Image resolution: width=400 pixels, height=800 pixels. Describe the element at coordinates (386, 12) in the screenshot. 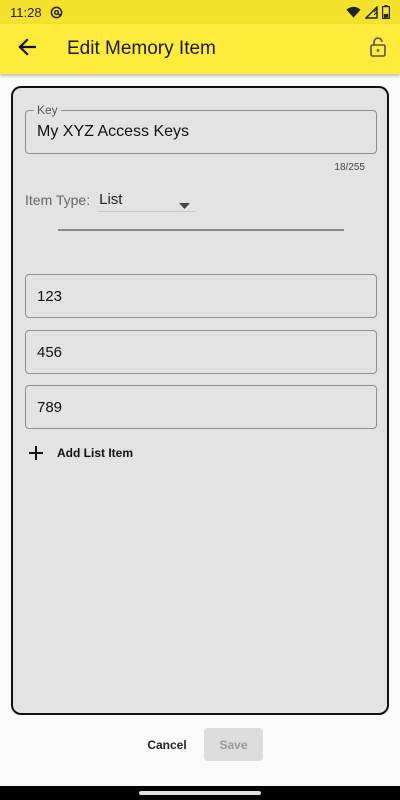

I see `battery-icon` at that location.